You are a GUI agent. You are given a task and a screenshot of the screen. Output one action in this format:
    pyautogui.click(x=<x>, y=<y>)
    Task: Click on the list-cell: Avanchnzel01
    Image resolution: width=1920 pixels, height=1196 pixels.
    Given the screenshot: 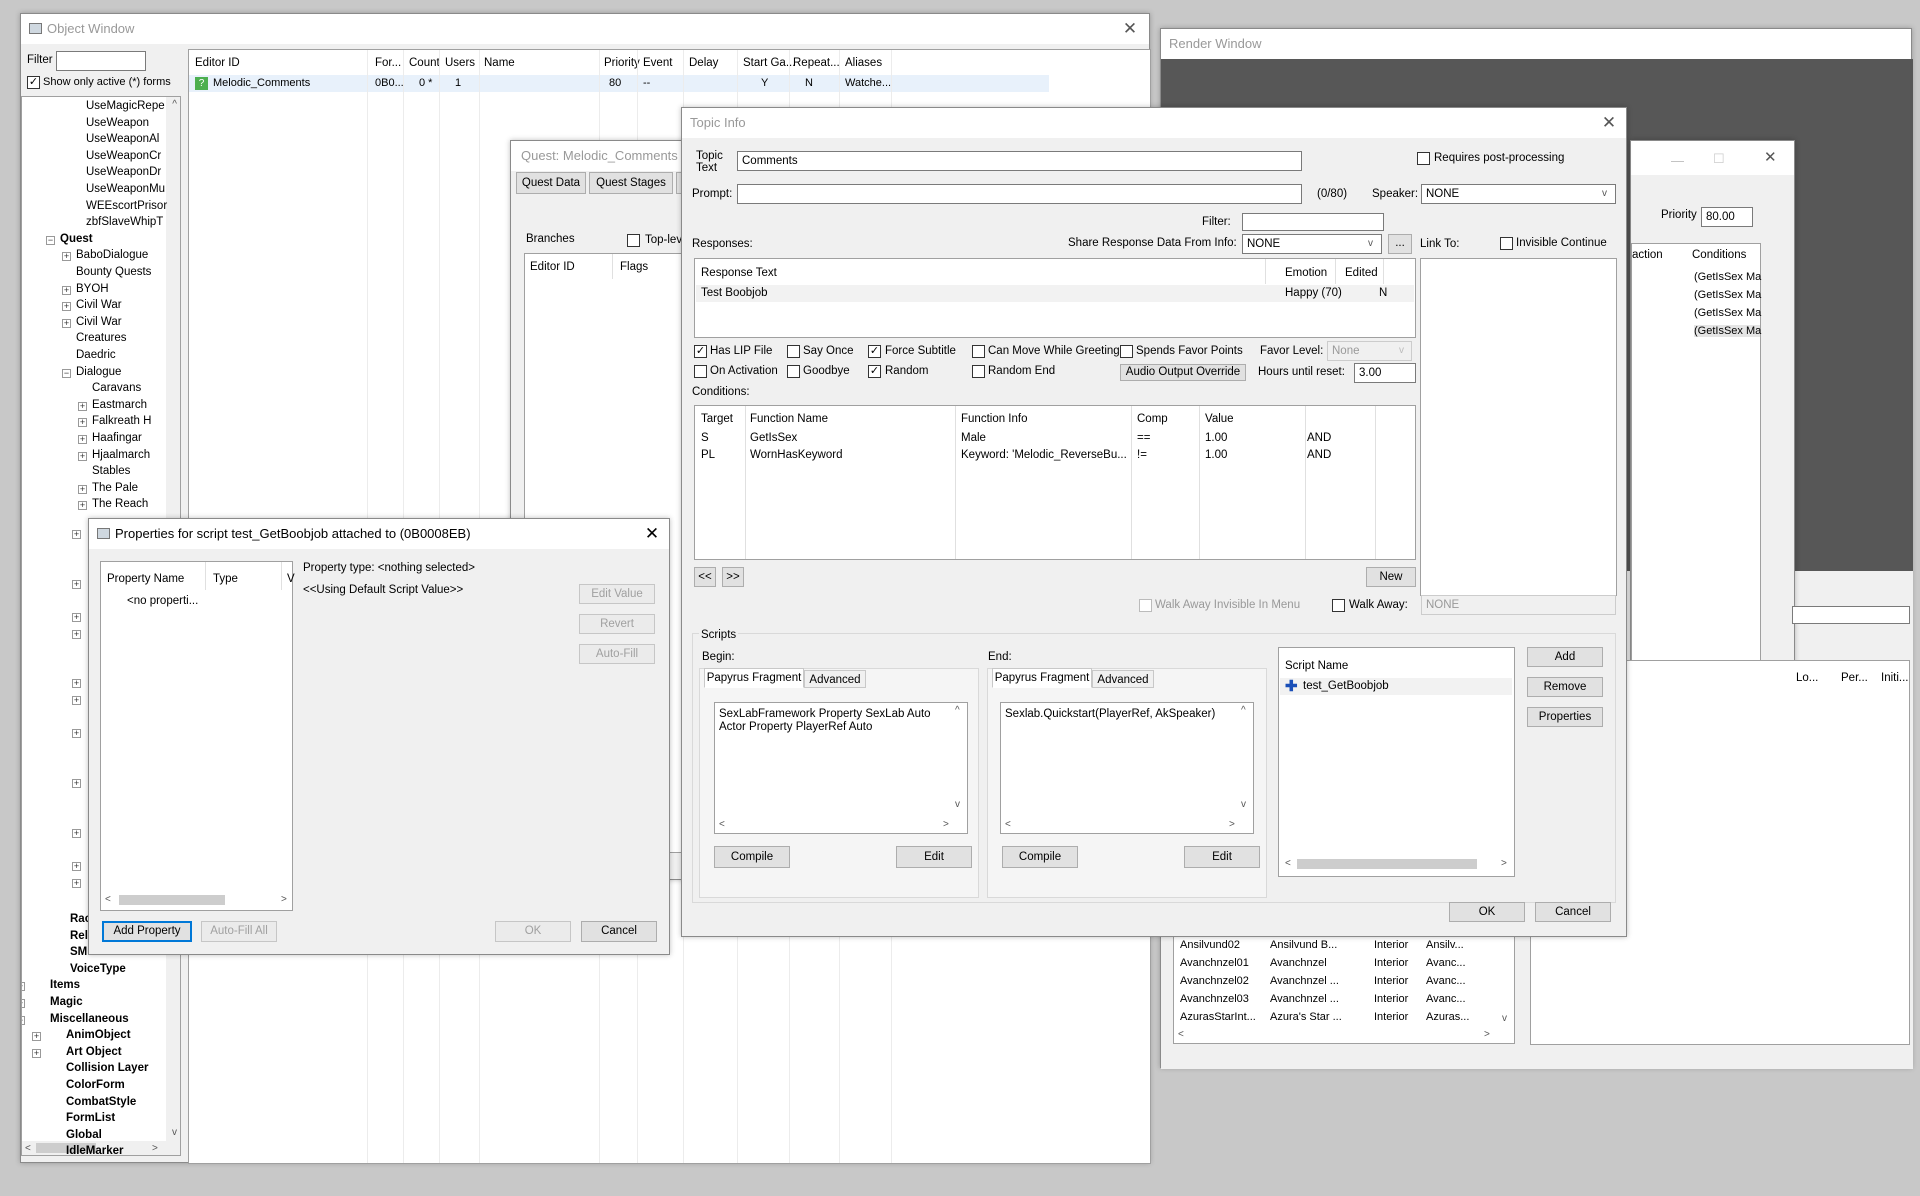 What is the action you would take?
    pyautogui.click(x=1214, y=963)
    